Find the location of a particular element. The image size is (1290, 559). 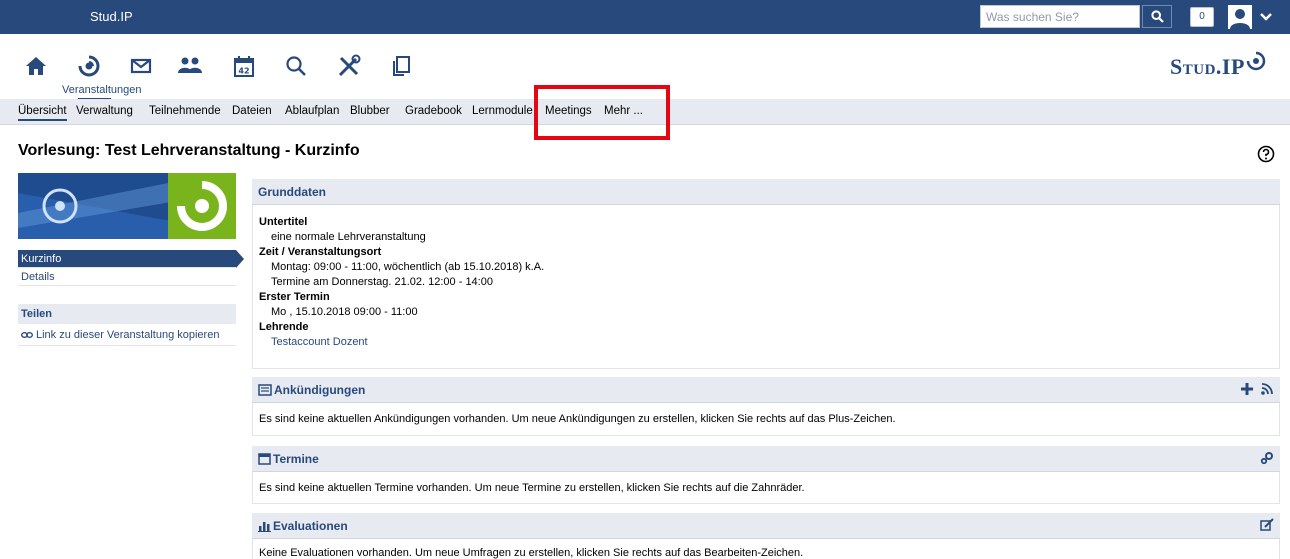

home-icon is located at coordinates (36, 66).